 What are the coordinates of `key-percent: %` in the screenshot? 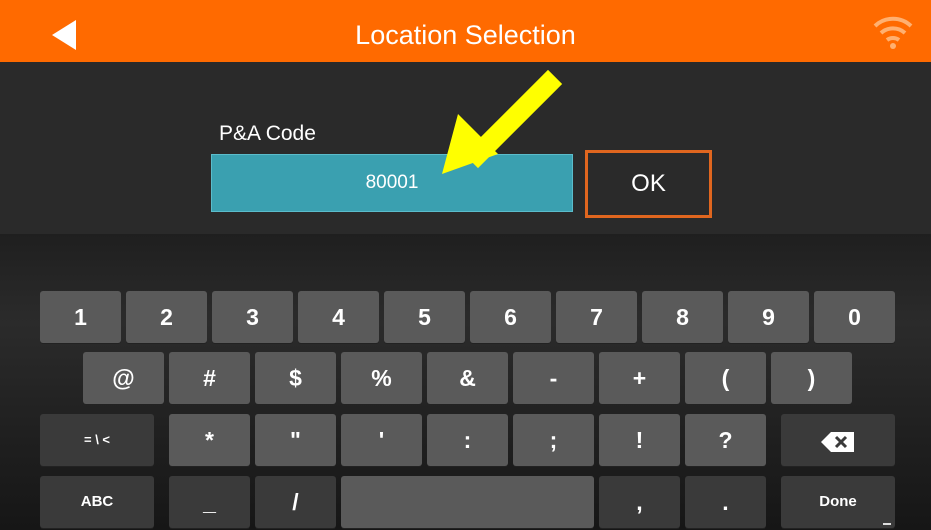 It's located at (381, 378).